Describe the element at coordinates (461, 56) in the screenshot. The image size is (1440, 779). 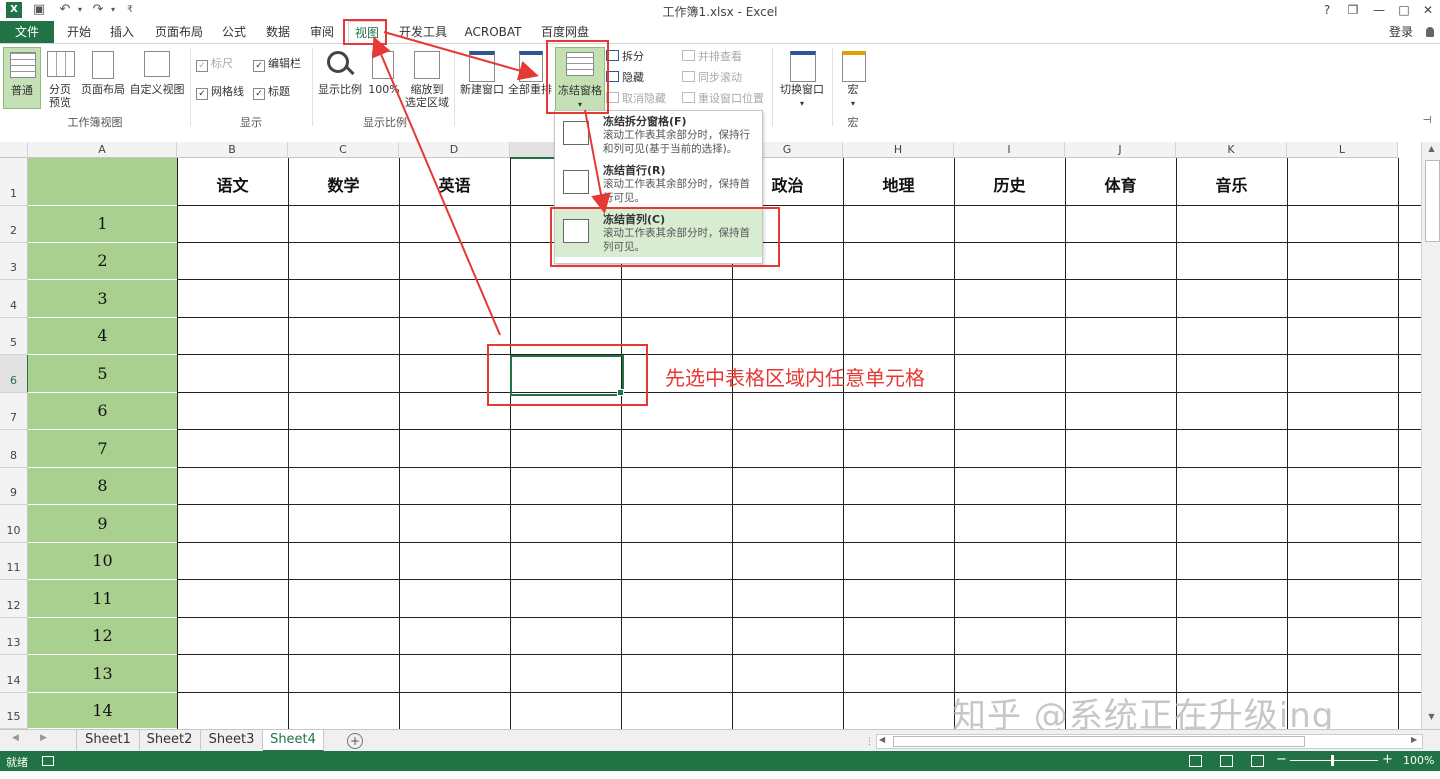
I see `arrow-view-to-freeze` at that location.